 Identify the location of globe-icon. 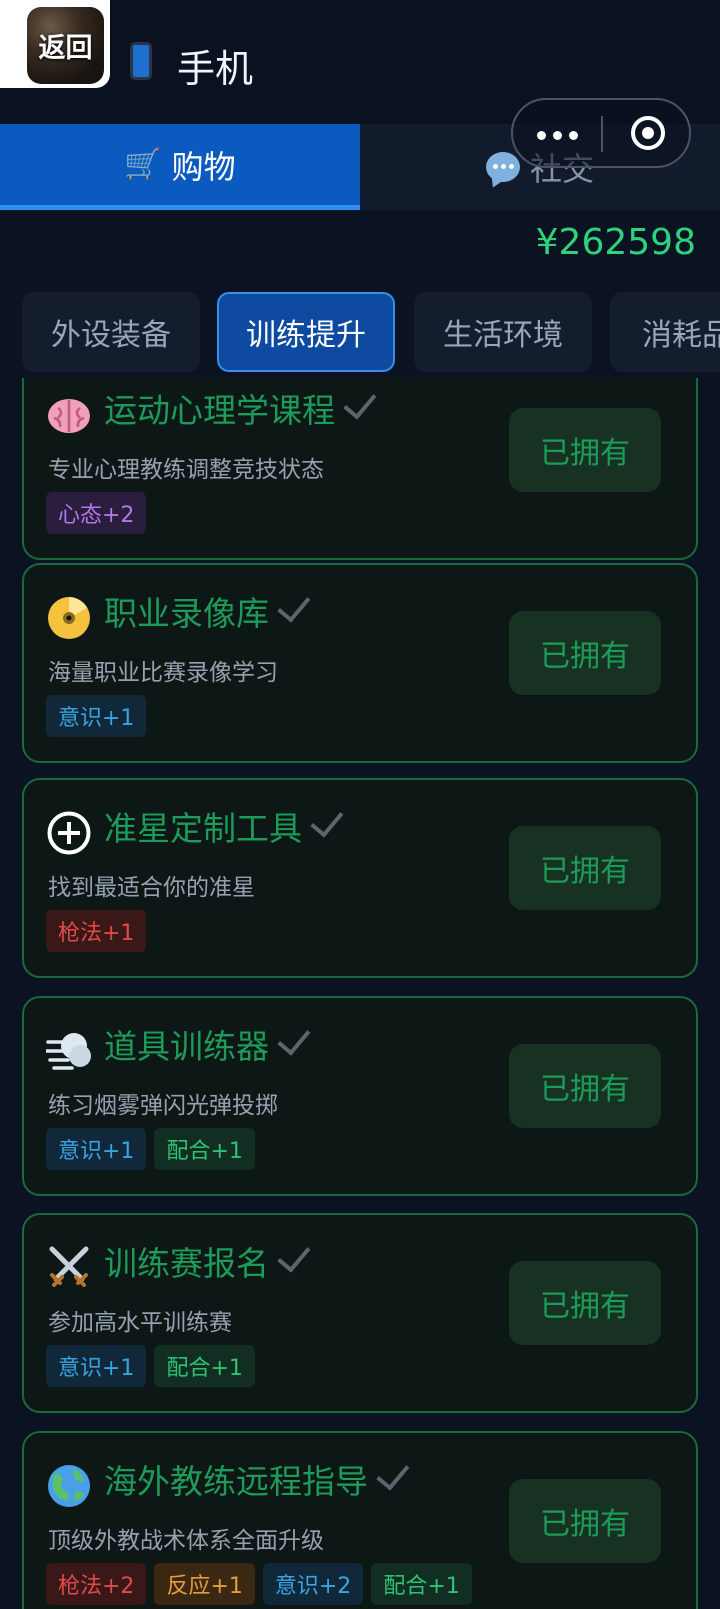
(69, 1486).